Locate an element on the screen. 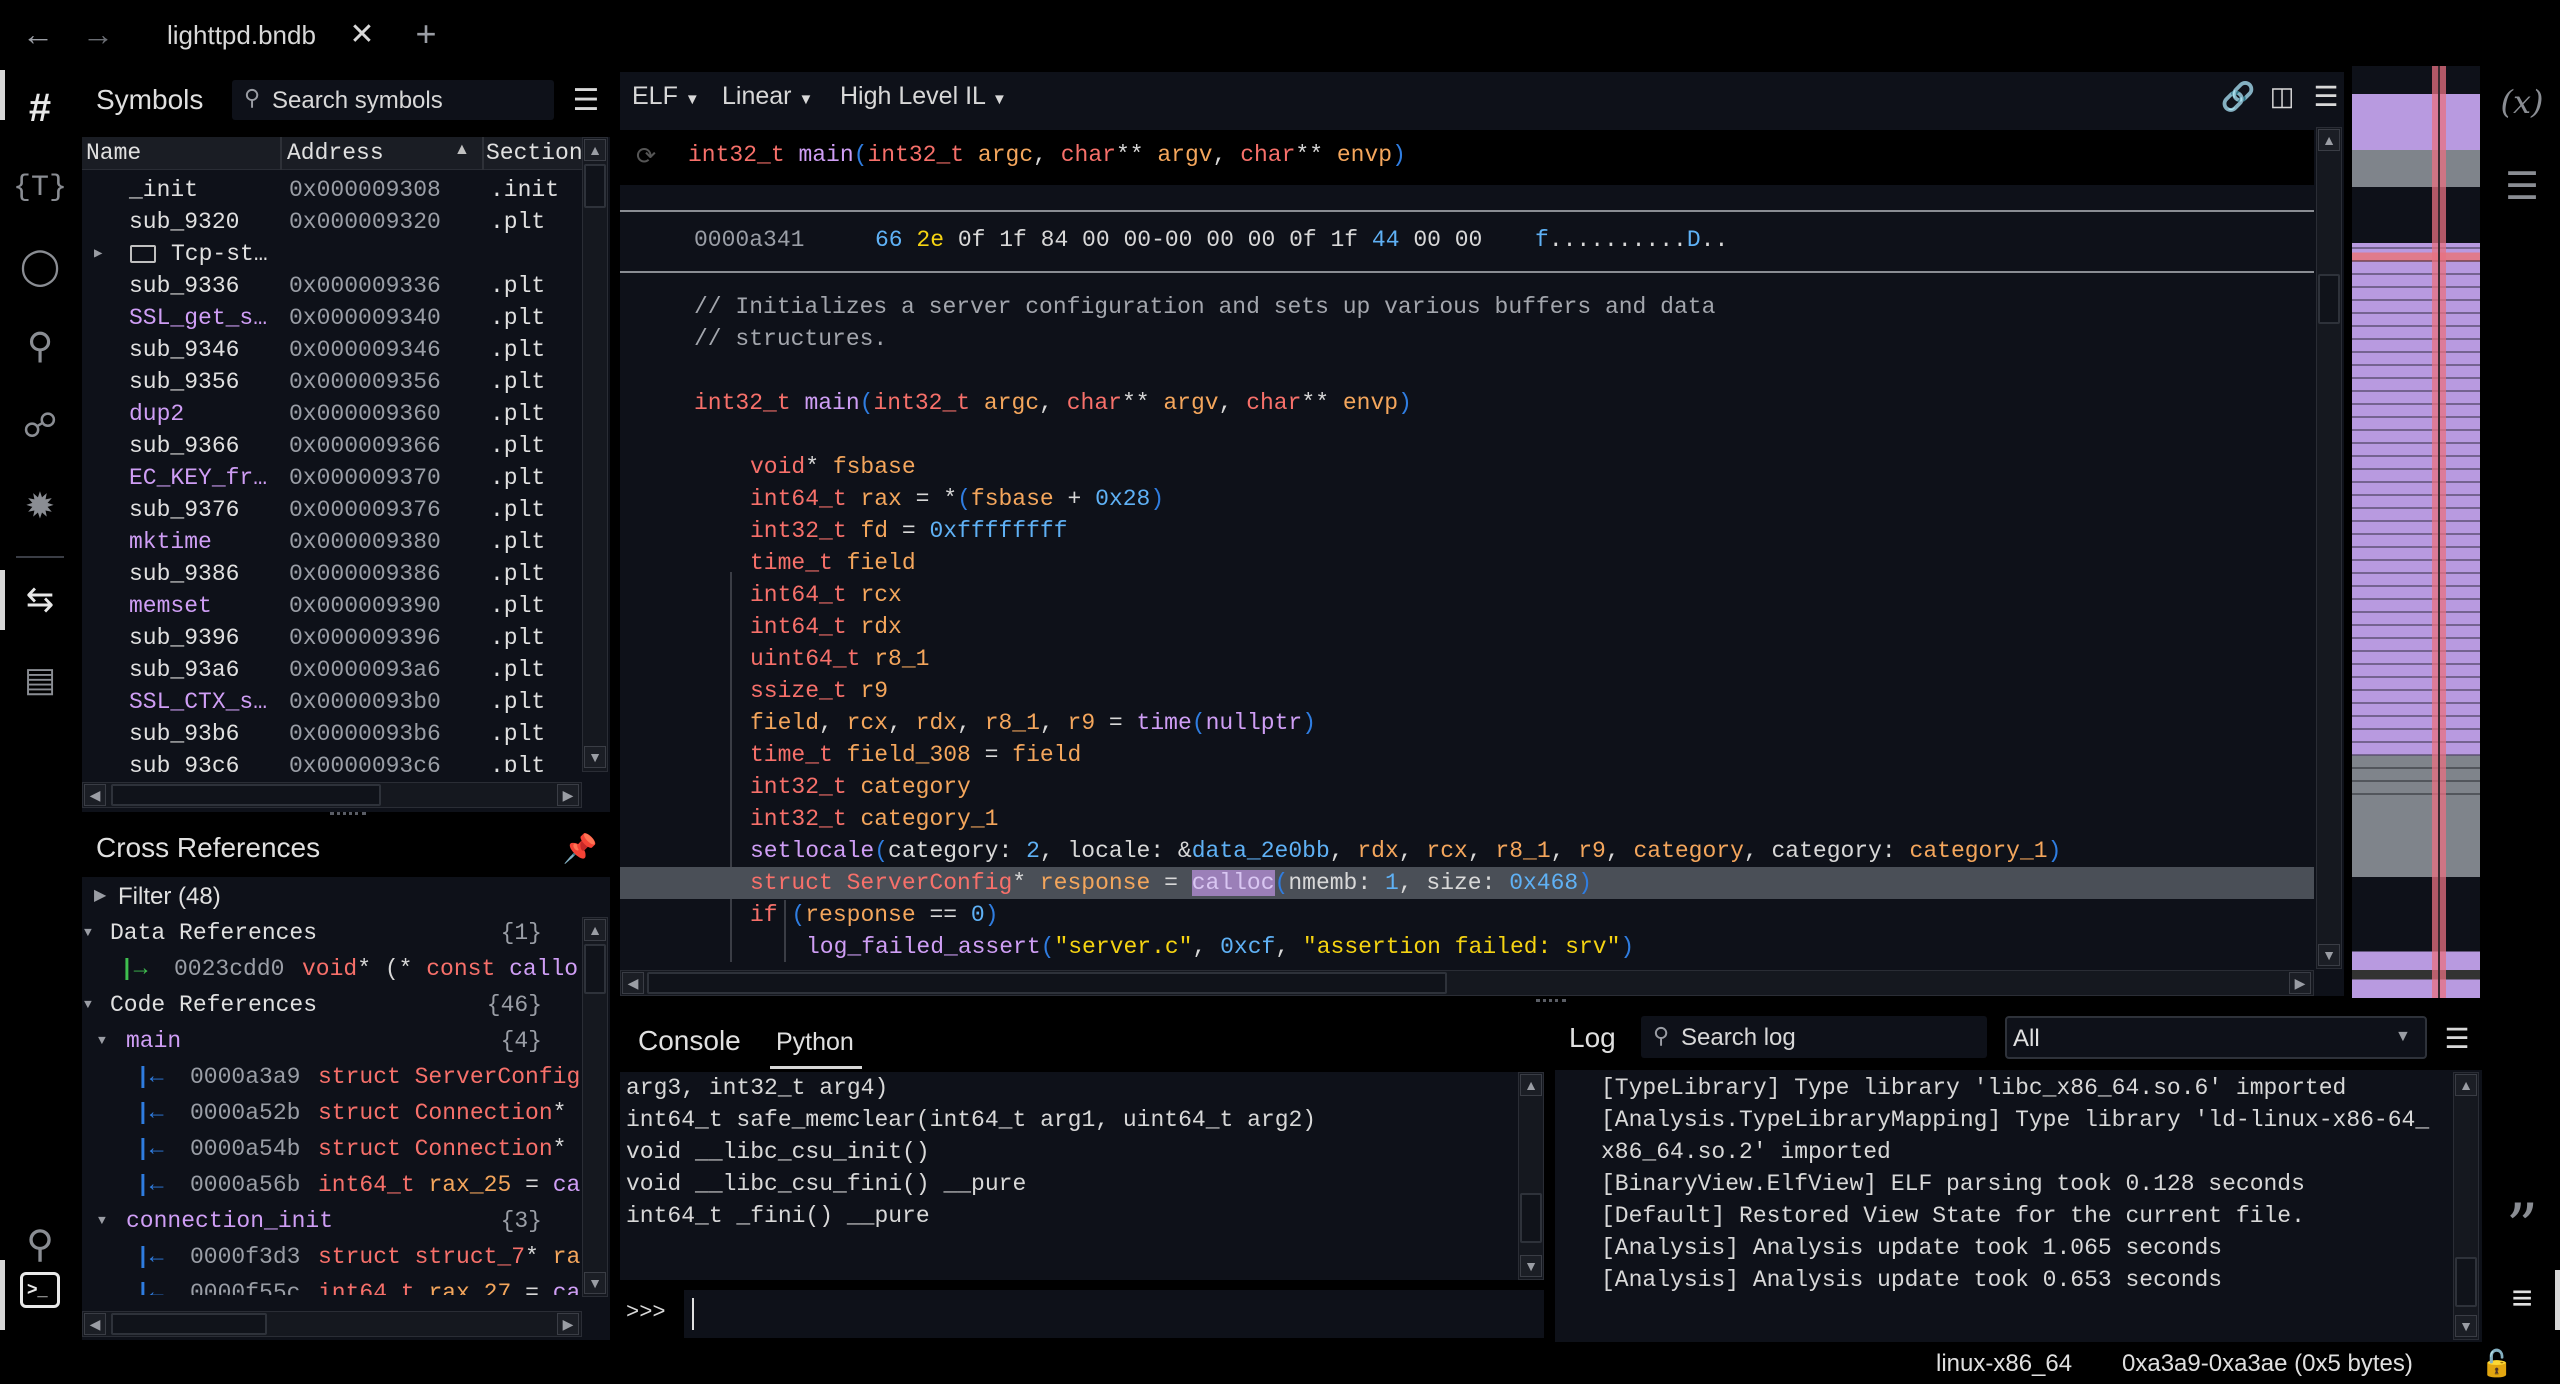 This screenshot has width=2560, height=1384. code-token: nullptr is located at coordinates (1254, 723).